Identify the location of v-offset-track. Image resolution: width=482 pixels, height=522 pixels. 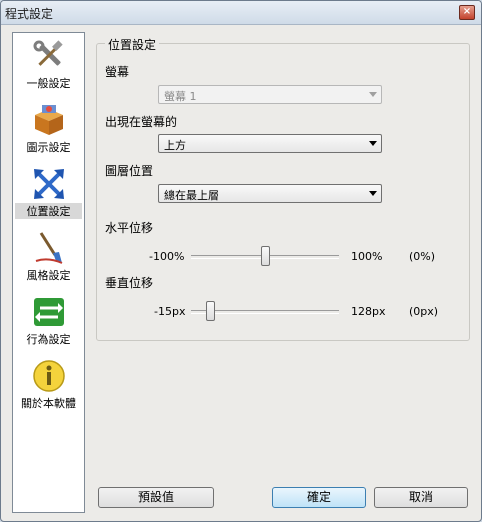
(265, 311).